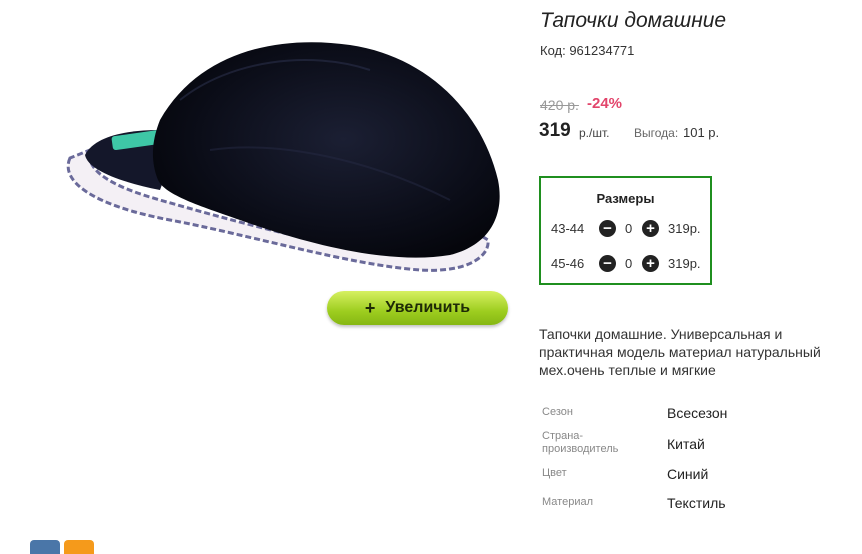 The width and height of the screenshot is (862, 554). Describe the element at coordinates (594, 133) in the screenshot. I see `price-unit: р./шт.` at that location.